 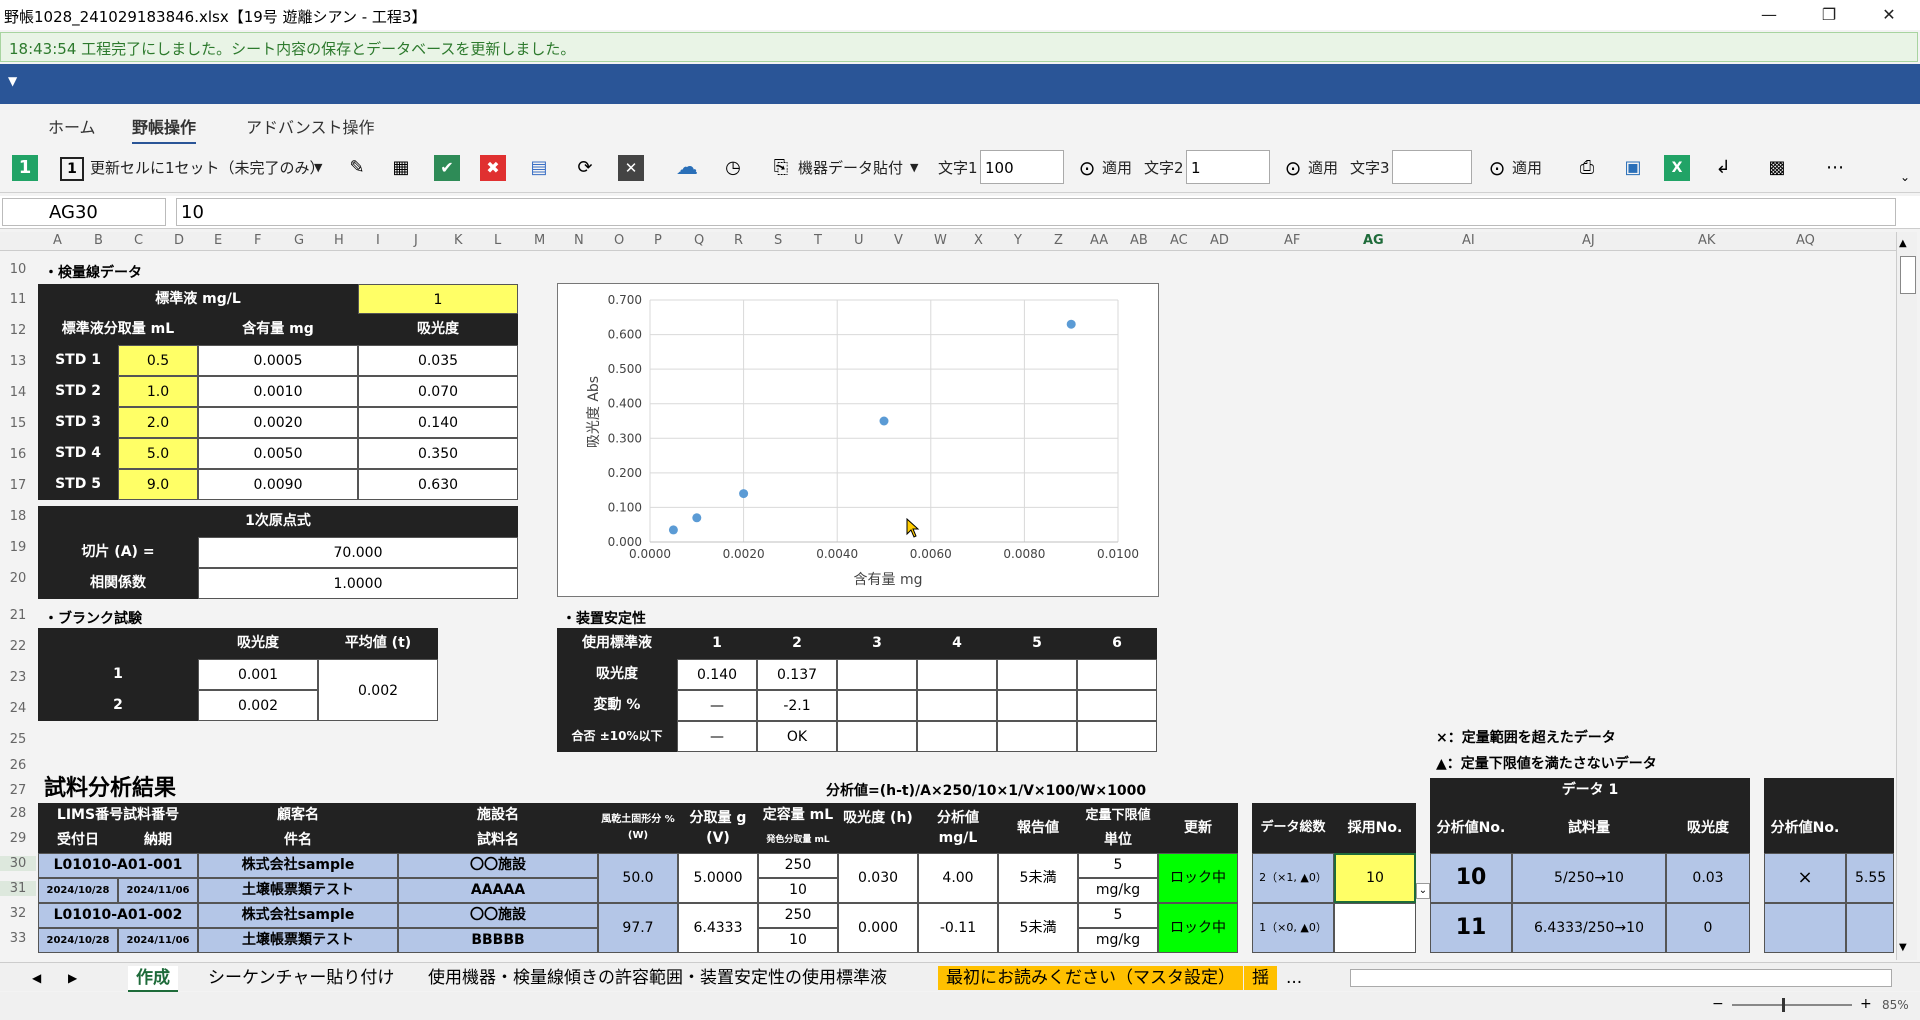 I want to click on restore-button: ❐, so click(x=1829, y=15).